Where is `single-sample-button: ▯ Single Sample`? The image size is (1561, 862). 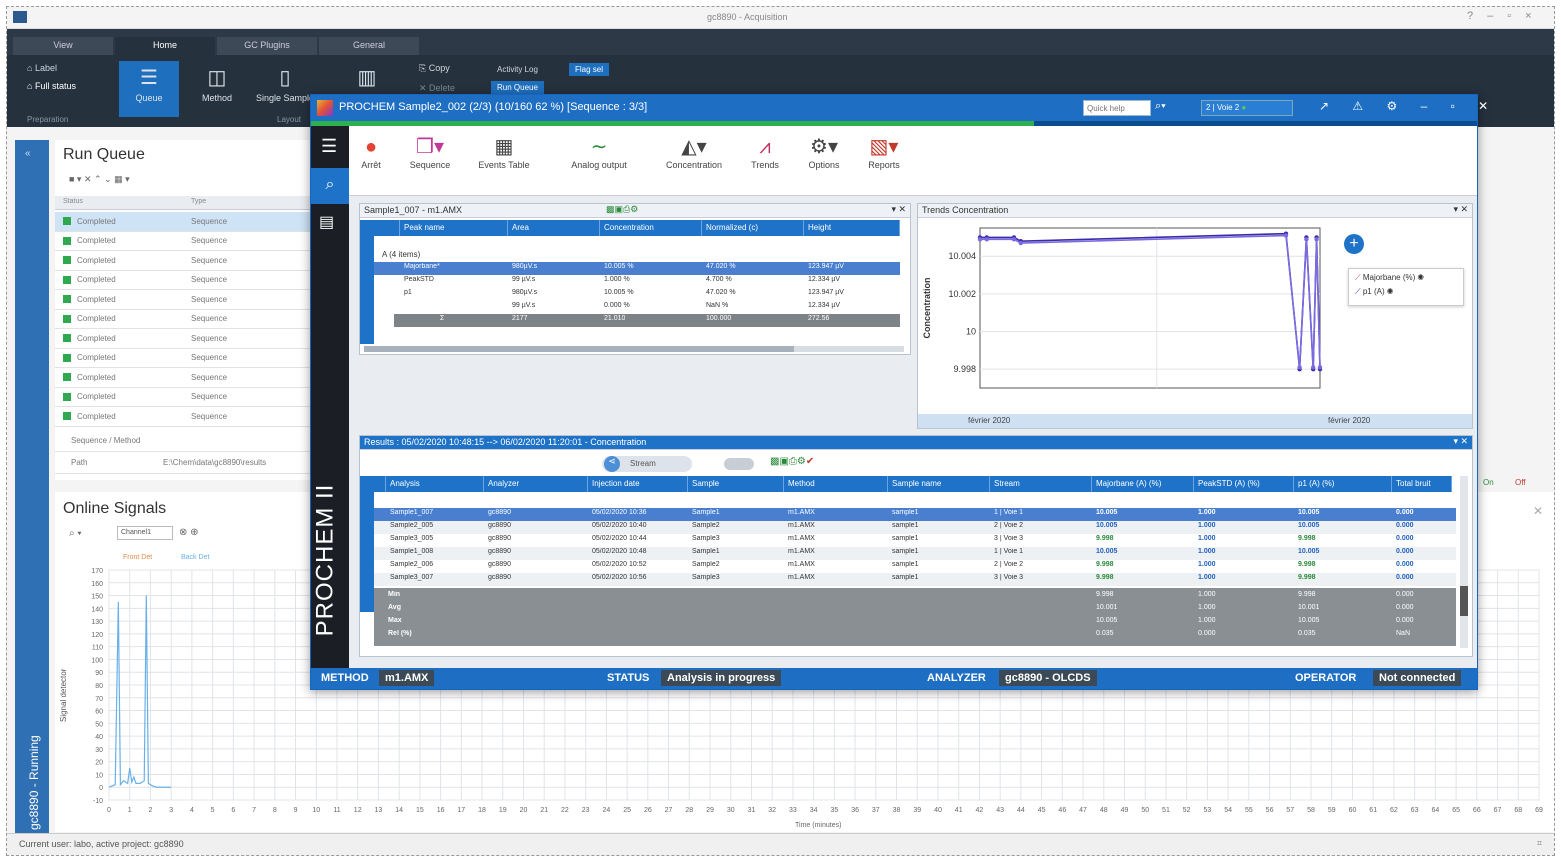 single-sample-button: ▯ Single Sample is located at coordinates (285, 89).